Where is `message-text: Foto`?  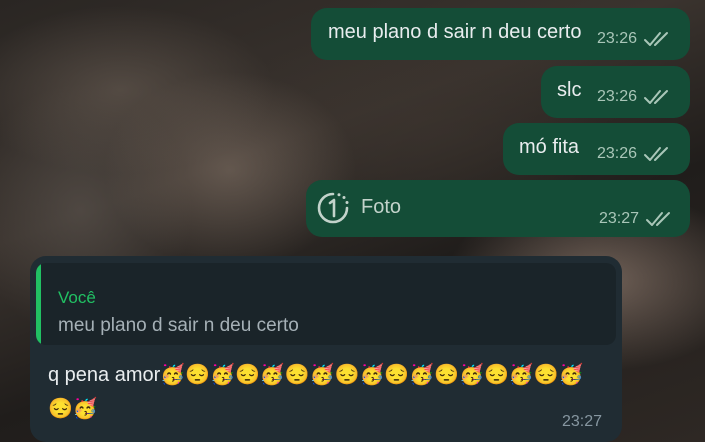
message-text: Foto is located at coordinates (381, 207).